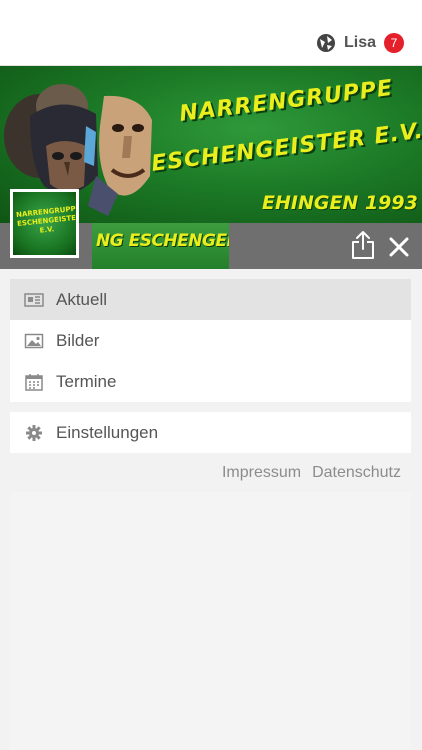 This screenshot has height=750, width=422. What do you see at coordinates (286, 147) in the screenshot?
I see `banner-title-line2: ESCHENGEISTER E.V.` at bounding box center [286, 147].